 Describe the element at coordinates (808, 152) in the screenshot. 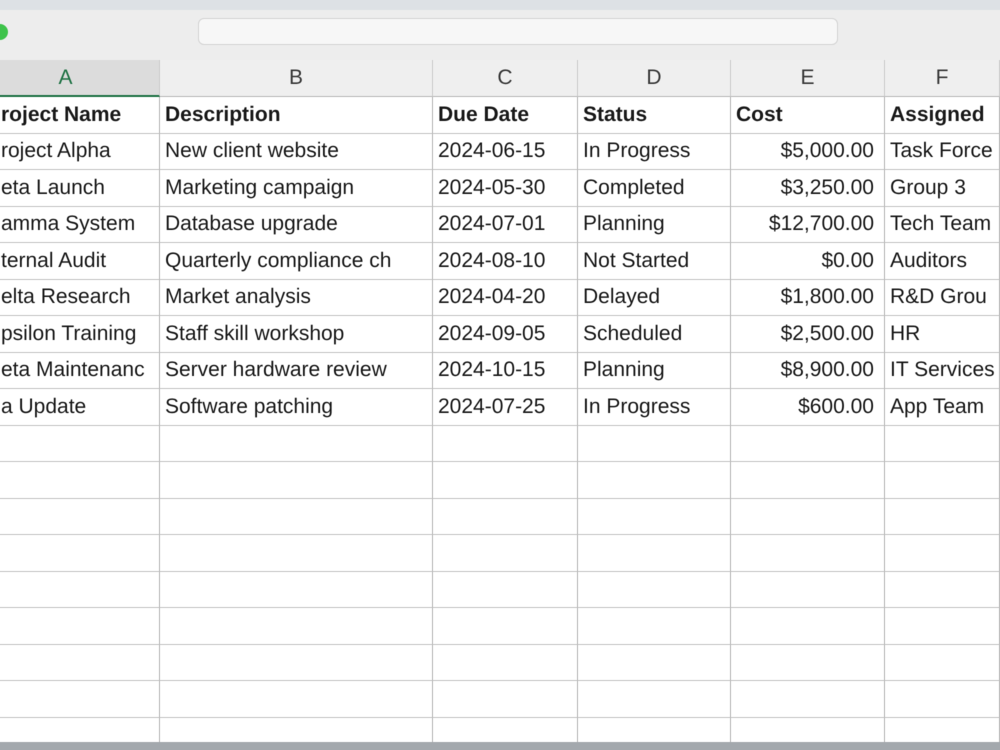

I see `table-cell: $5,000.00` at that location.